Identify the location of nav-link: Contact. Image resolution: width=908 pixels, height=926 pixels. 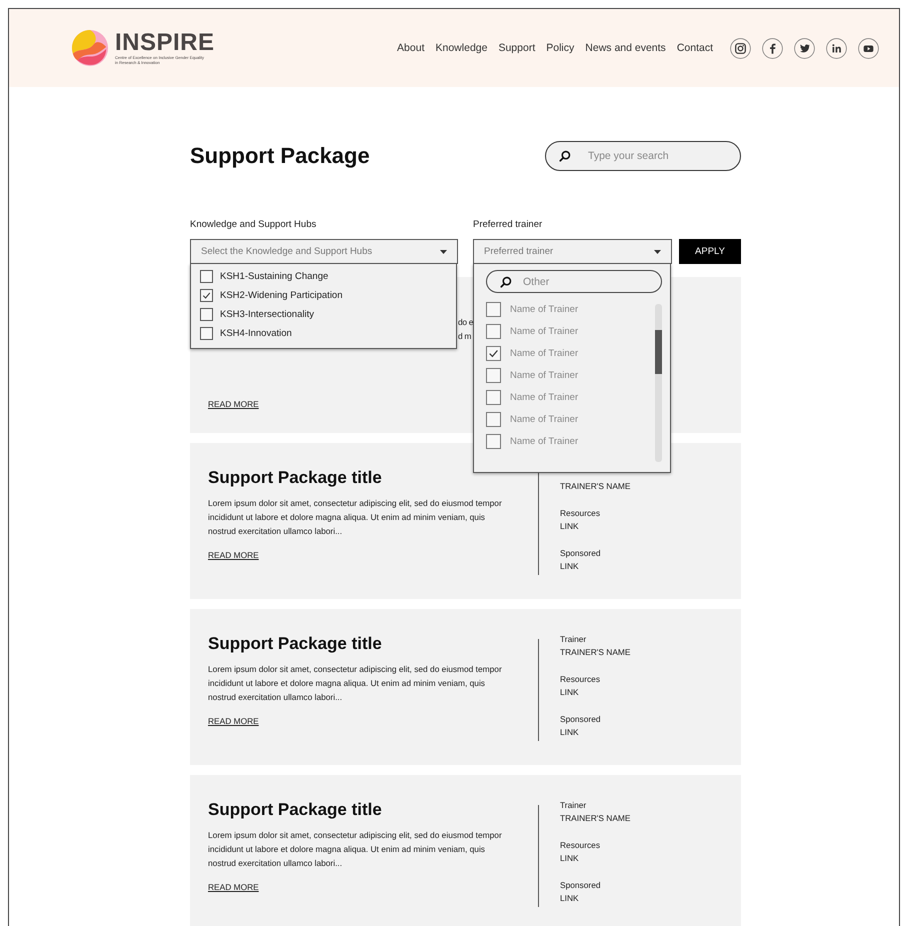
(694, 48).